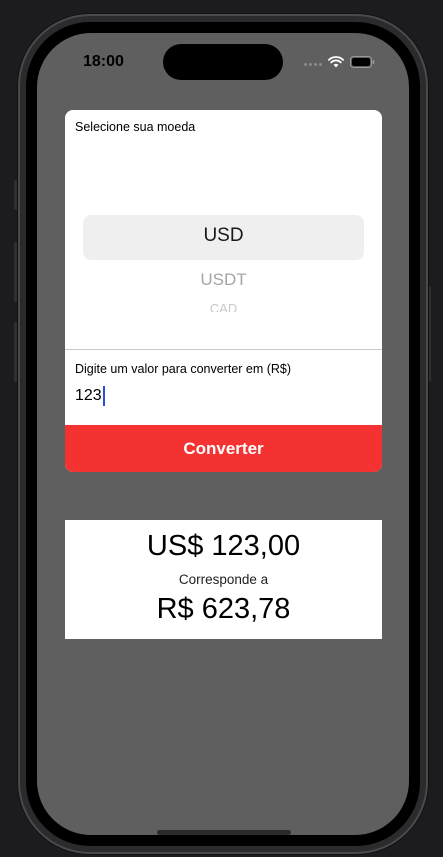  I want to click on amount-input, so click(220, 396).